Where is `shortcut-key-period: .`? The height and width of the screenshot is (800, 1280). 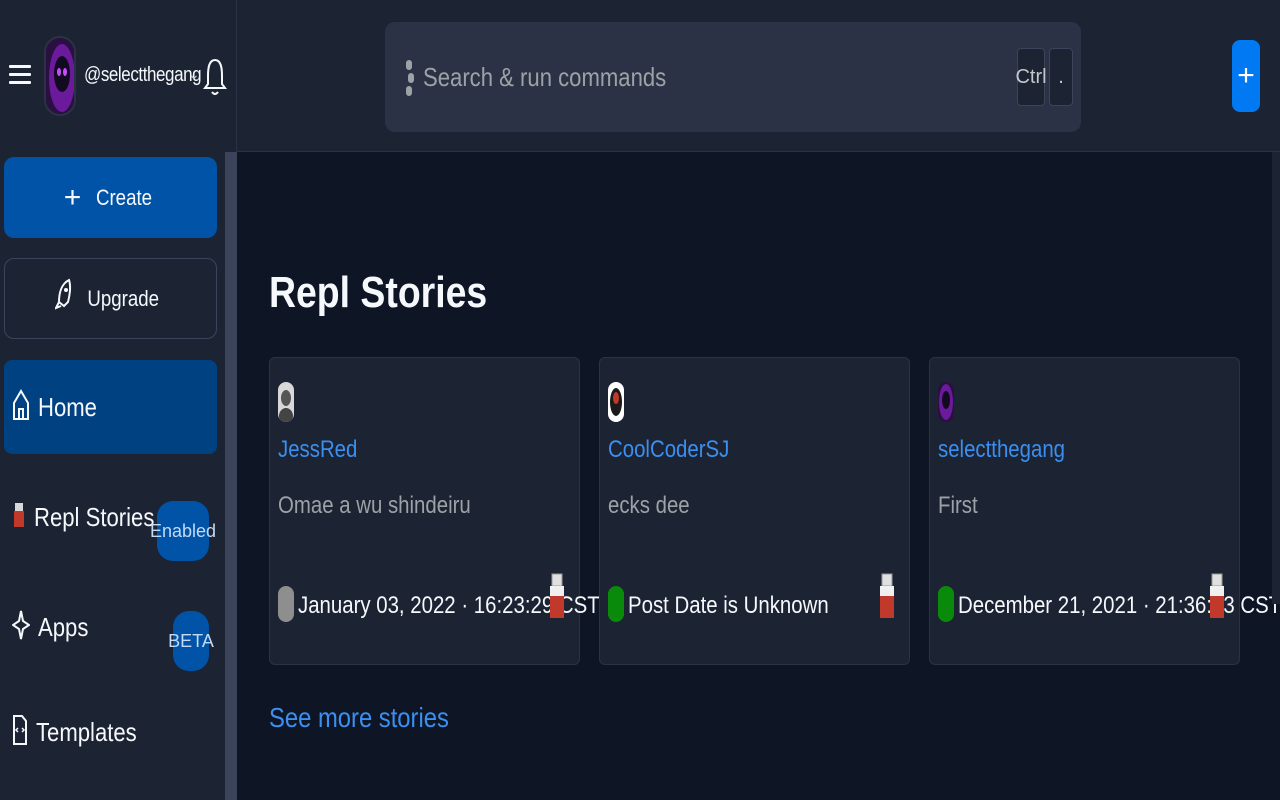 shortcut-key-period: . is located at coordinates (1061, 77).